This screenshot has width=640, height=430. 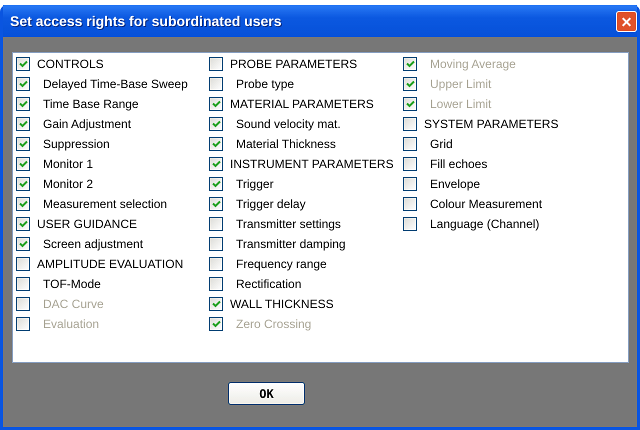 I want to click on checkbox-label: Trigger delay, so click(x=271, y=204).